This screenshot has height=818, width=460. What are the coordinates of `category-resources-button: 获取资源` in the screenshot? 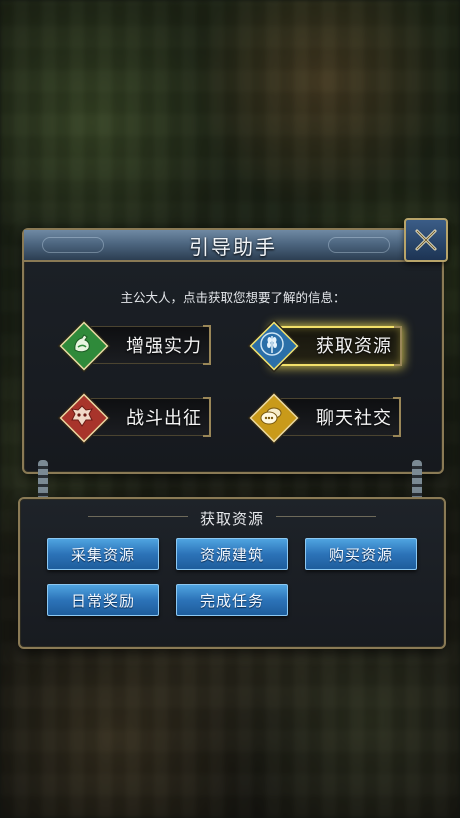 It's located at (325, 346).